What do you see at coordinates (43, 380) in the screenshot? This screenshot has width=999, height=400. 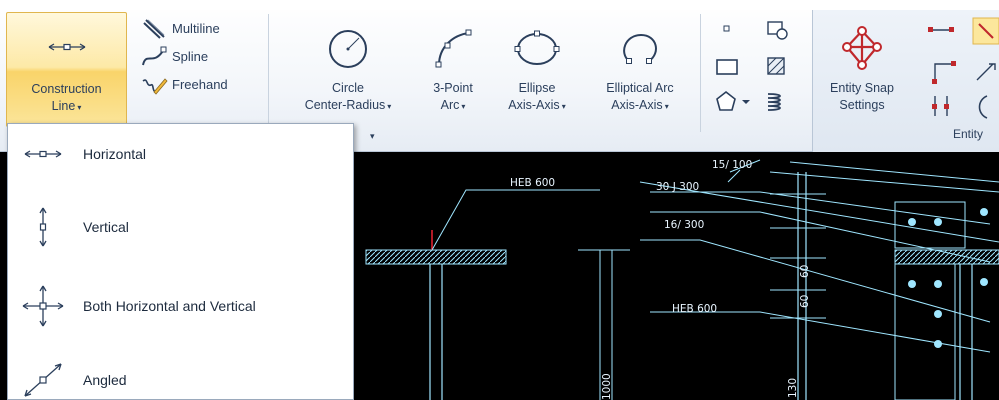 I see `angled-line-icon` at bounding box center [43, 380].